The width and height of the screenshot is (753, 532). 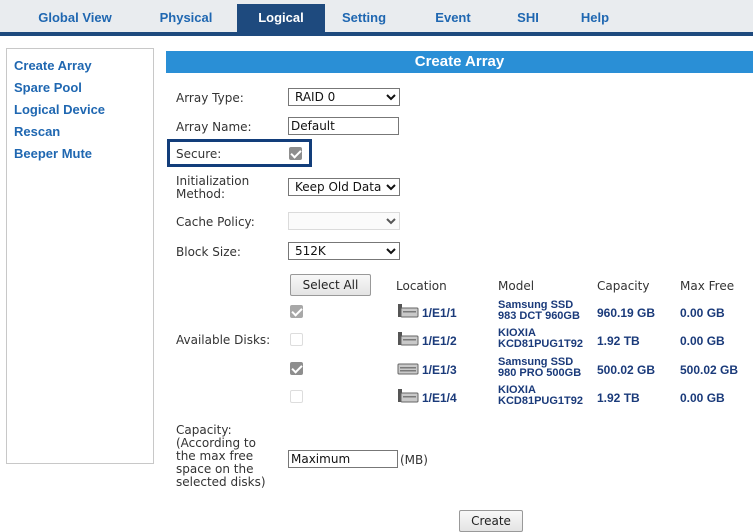 What do you see at coordinates (216, 443) in the screenshot?
I see `capacity-label-2: (According to` at bounding box center [216, 443].